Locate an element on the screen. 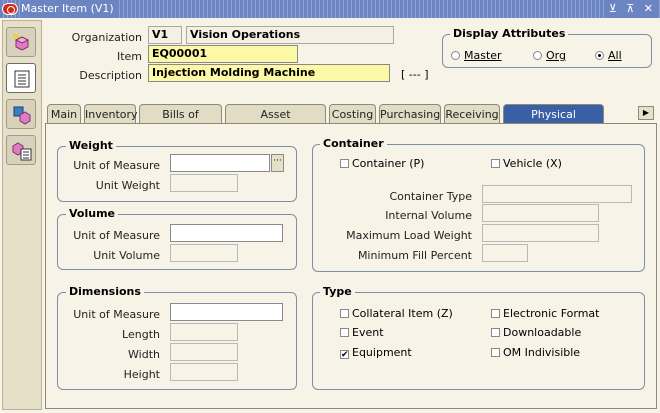 The width and height of the screenshot is (660, 413). organization-name-field: Vision Operations is located at coordinates (290, 35).